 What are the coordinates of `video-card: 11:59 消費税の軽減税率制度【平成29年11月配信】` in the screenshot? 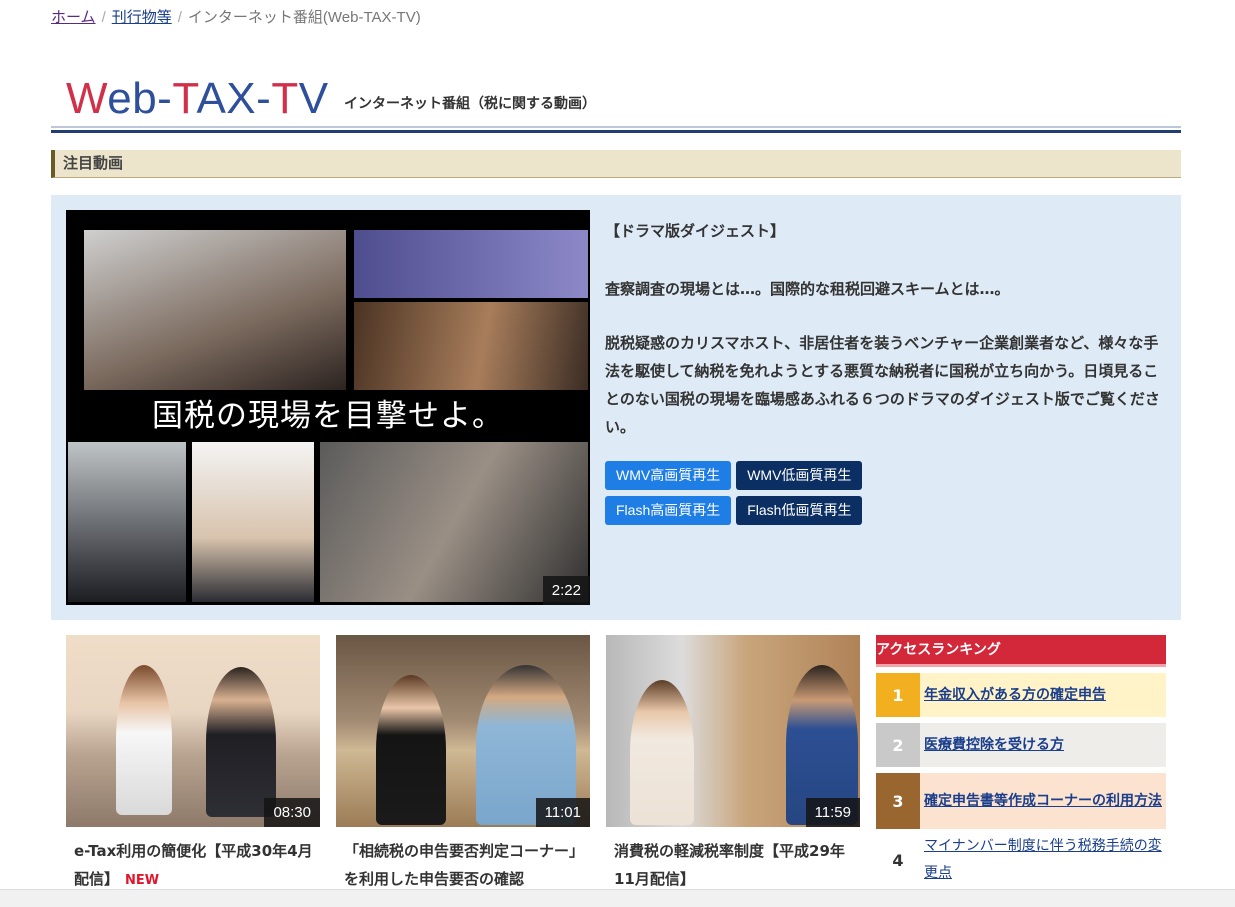 It's located at (733, 761).